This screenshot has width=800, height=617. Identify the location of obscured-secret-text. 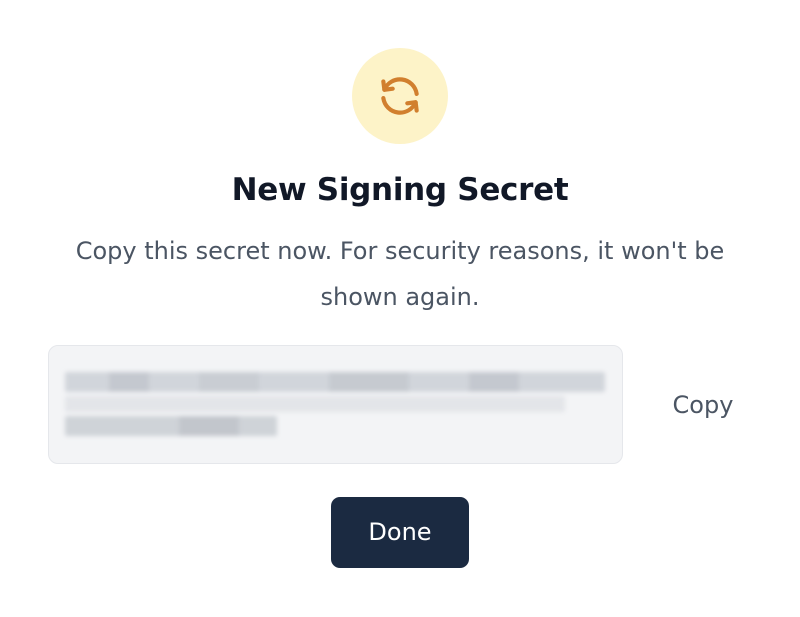
(335, 404).